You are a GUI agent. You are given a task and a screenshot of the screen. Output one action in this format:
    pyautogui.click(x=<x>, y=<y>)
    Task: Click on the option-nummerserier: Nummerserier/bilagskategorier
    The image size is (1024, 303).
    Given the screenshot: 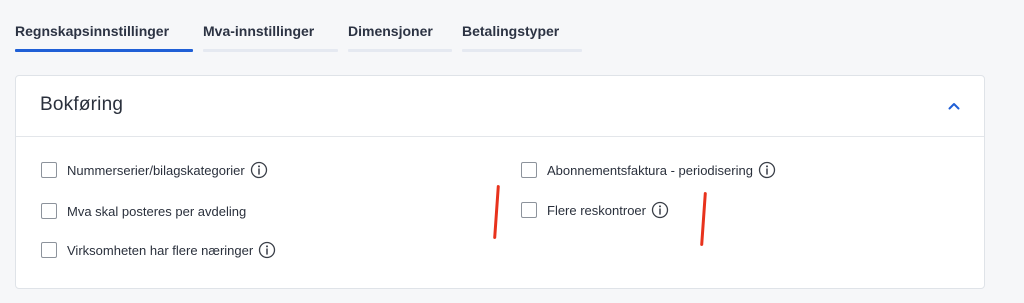 What is the action you would take?
    pyautogui.click(x=154, y=170)
    